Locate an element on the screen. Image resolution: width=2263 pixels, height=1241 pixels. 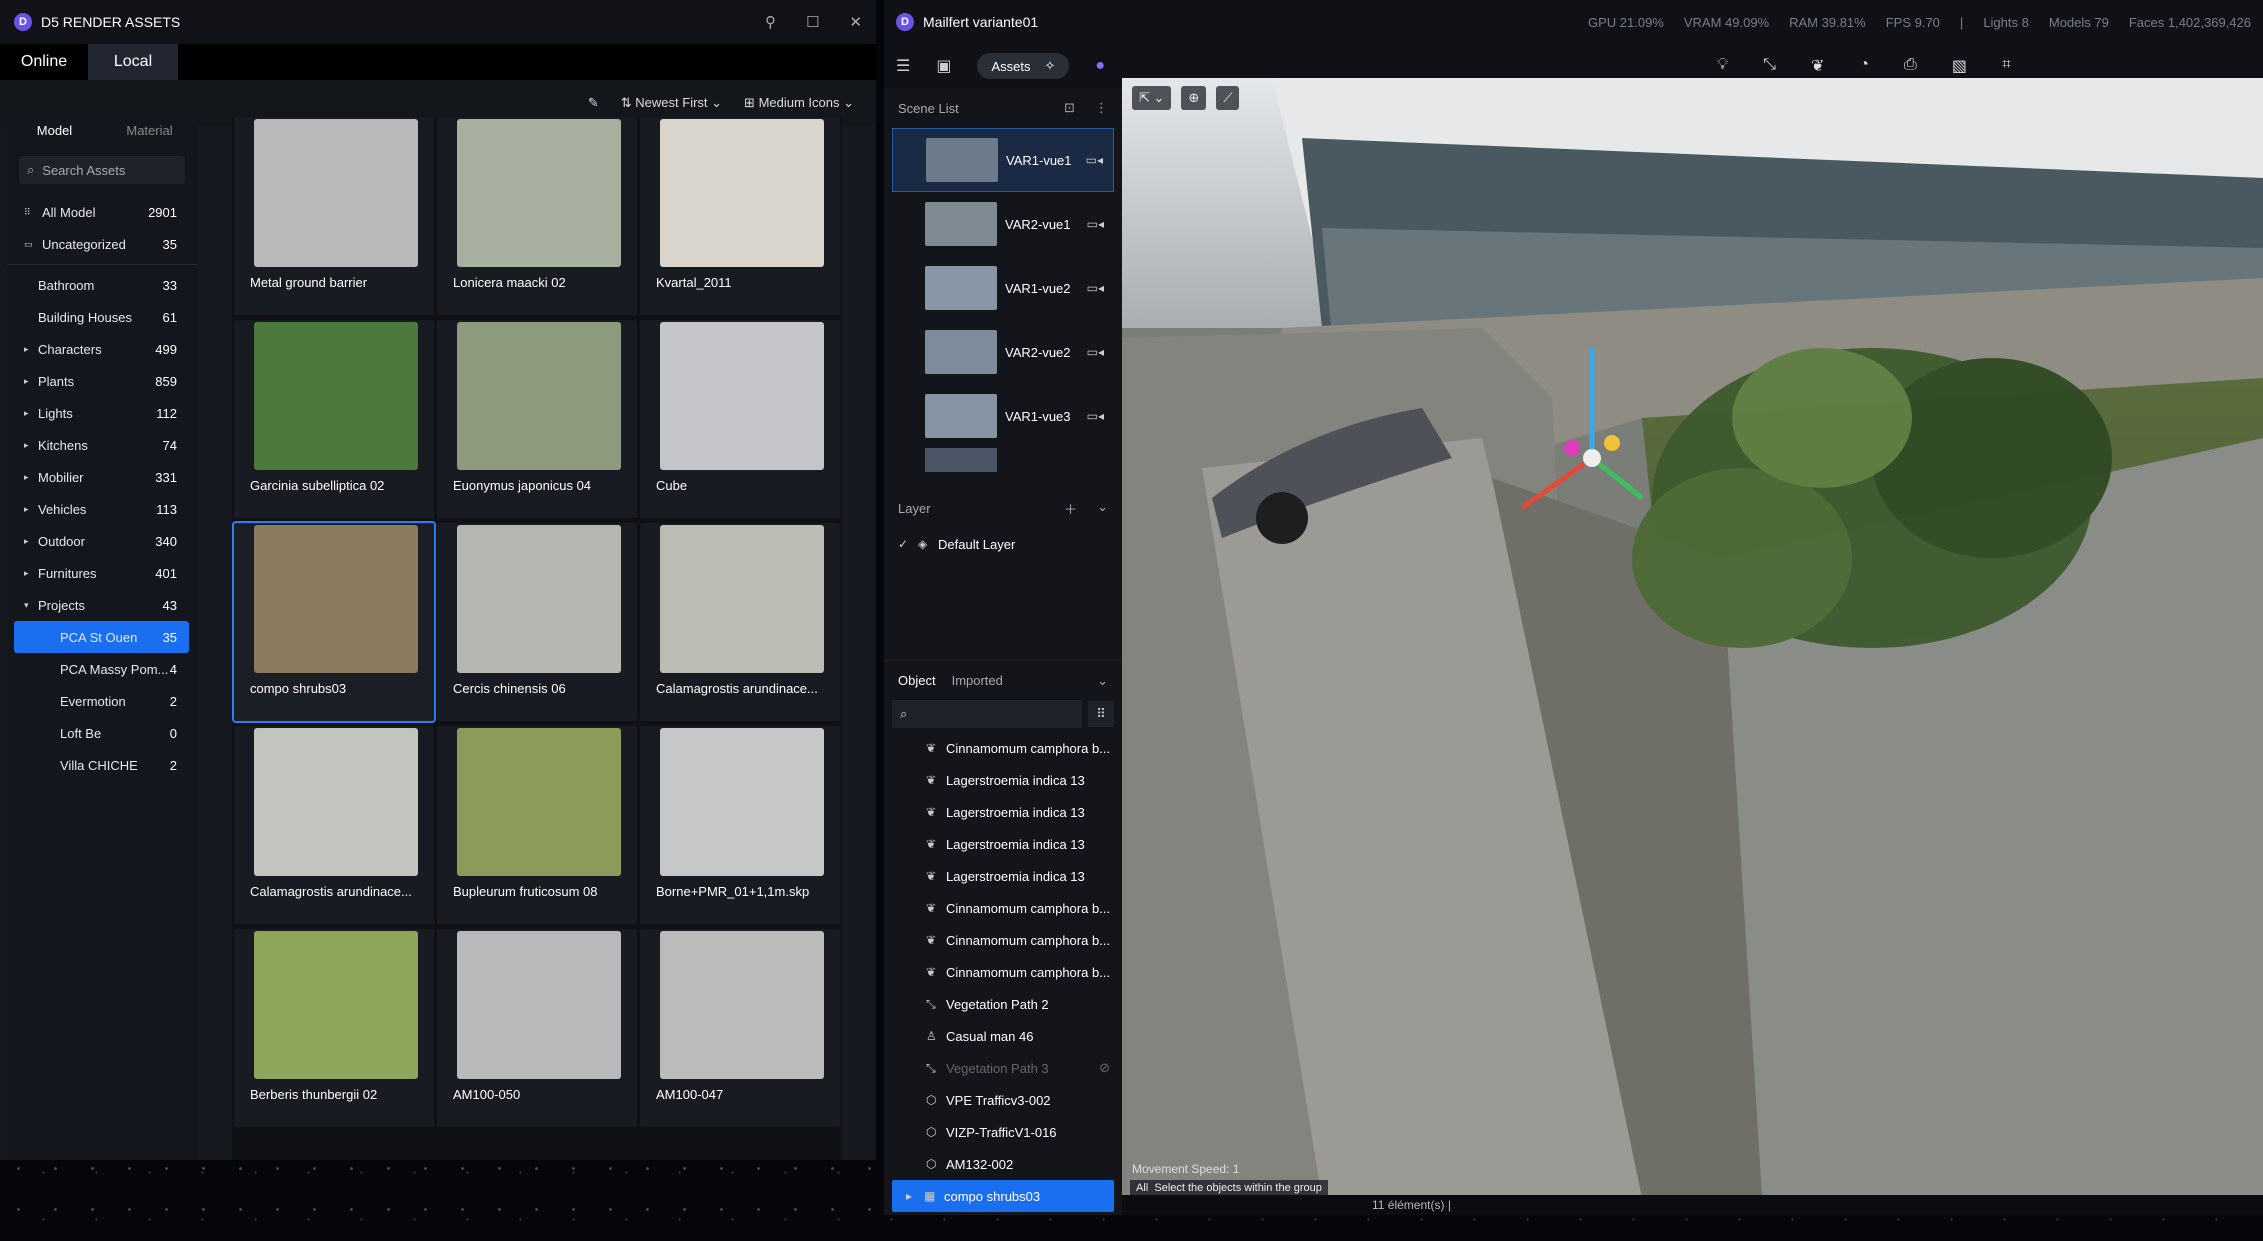
asset-card: Berberis thunbergii 02 is located at coordinates (334, 1028).